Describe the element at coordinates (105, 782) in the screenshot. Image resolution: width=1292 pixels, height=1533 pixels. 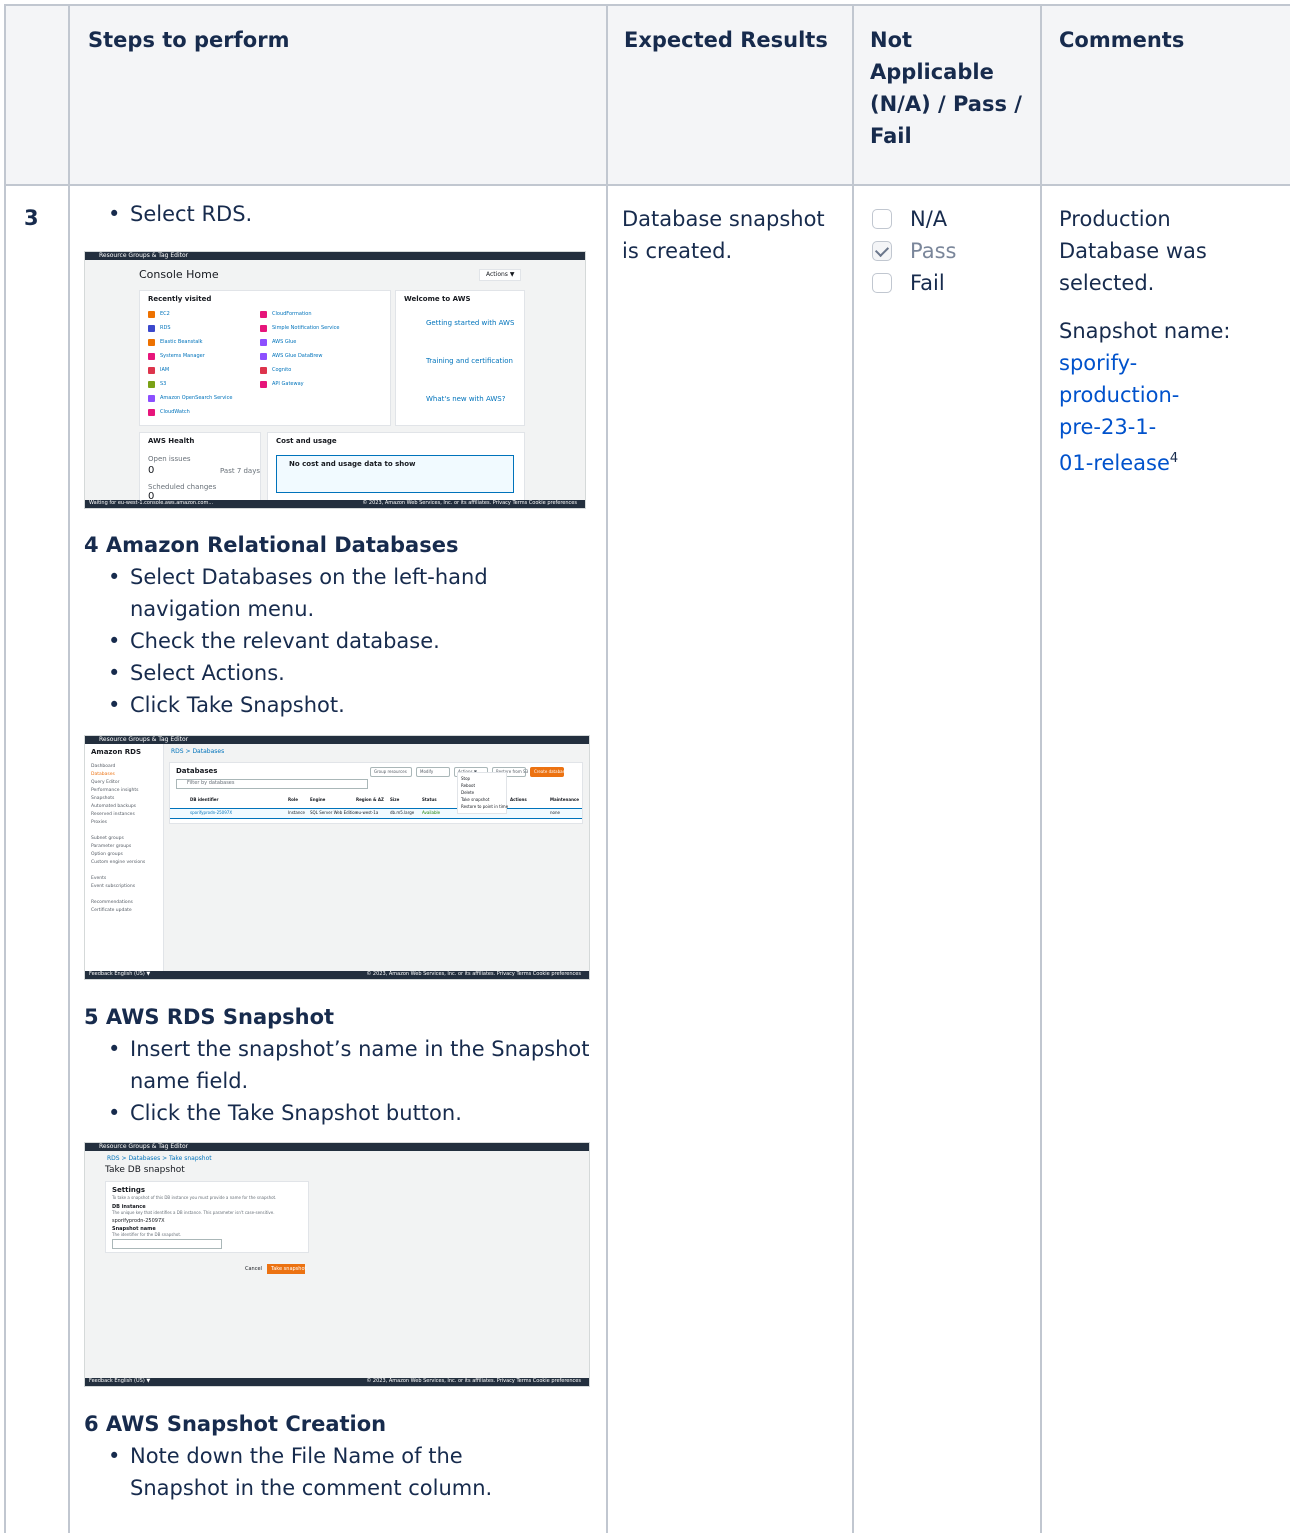
I see `nav-item: Query Editor` at that location.